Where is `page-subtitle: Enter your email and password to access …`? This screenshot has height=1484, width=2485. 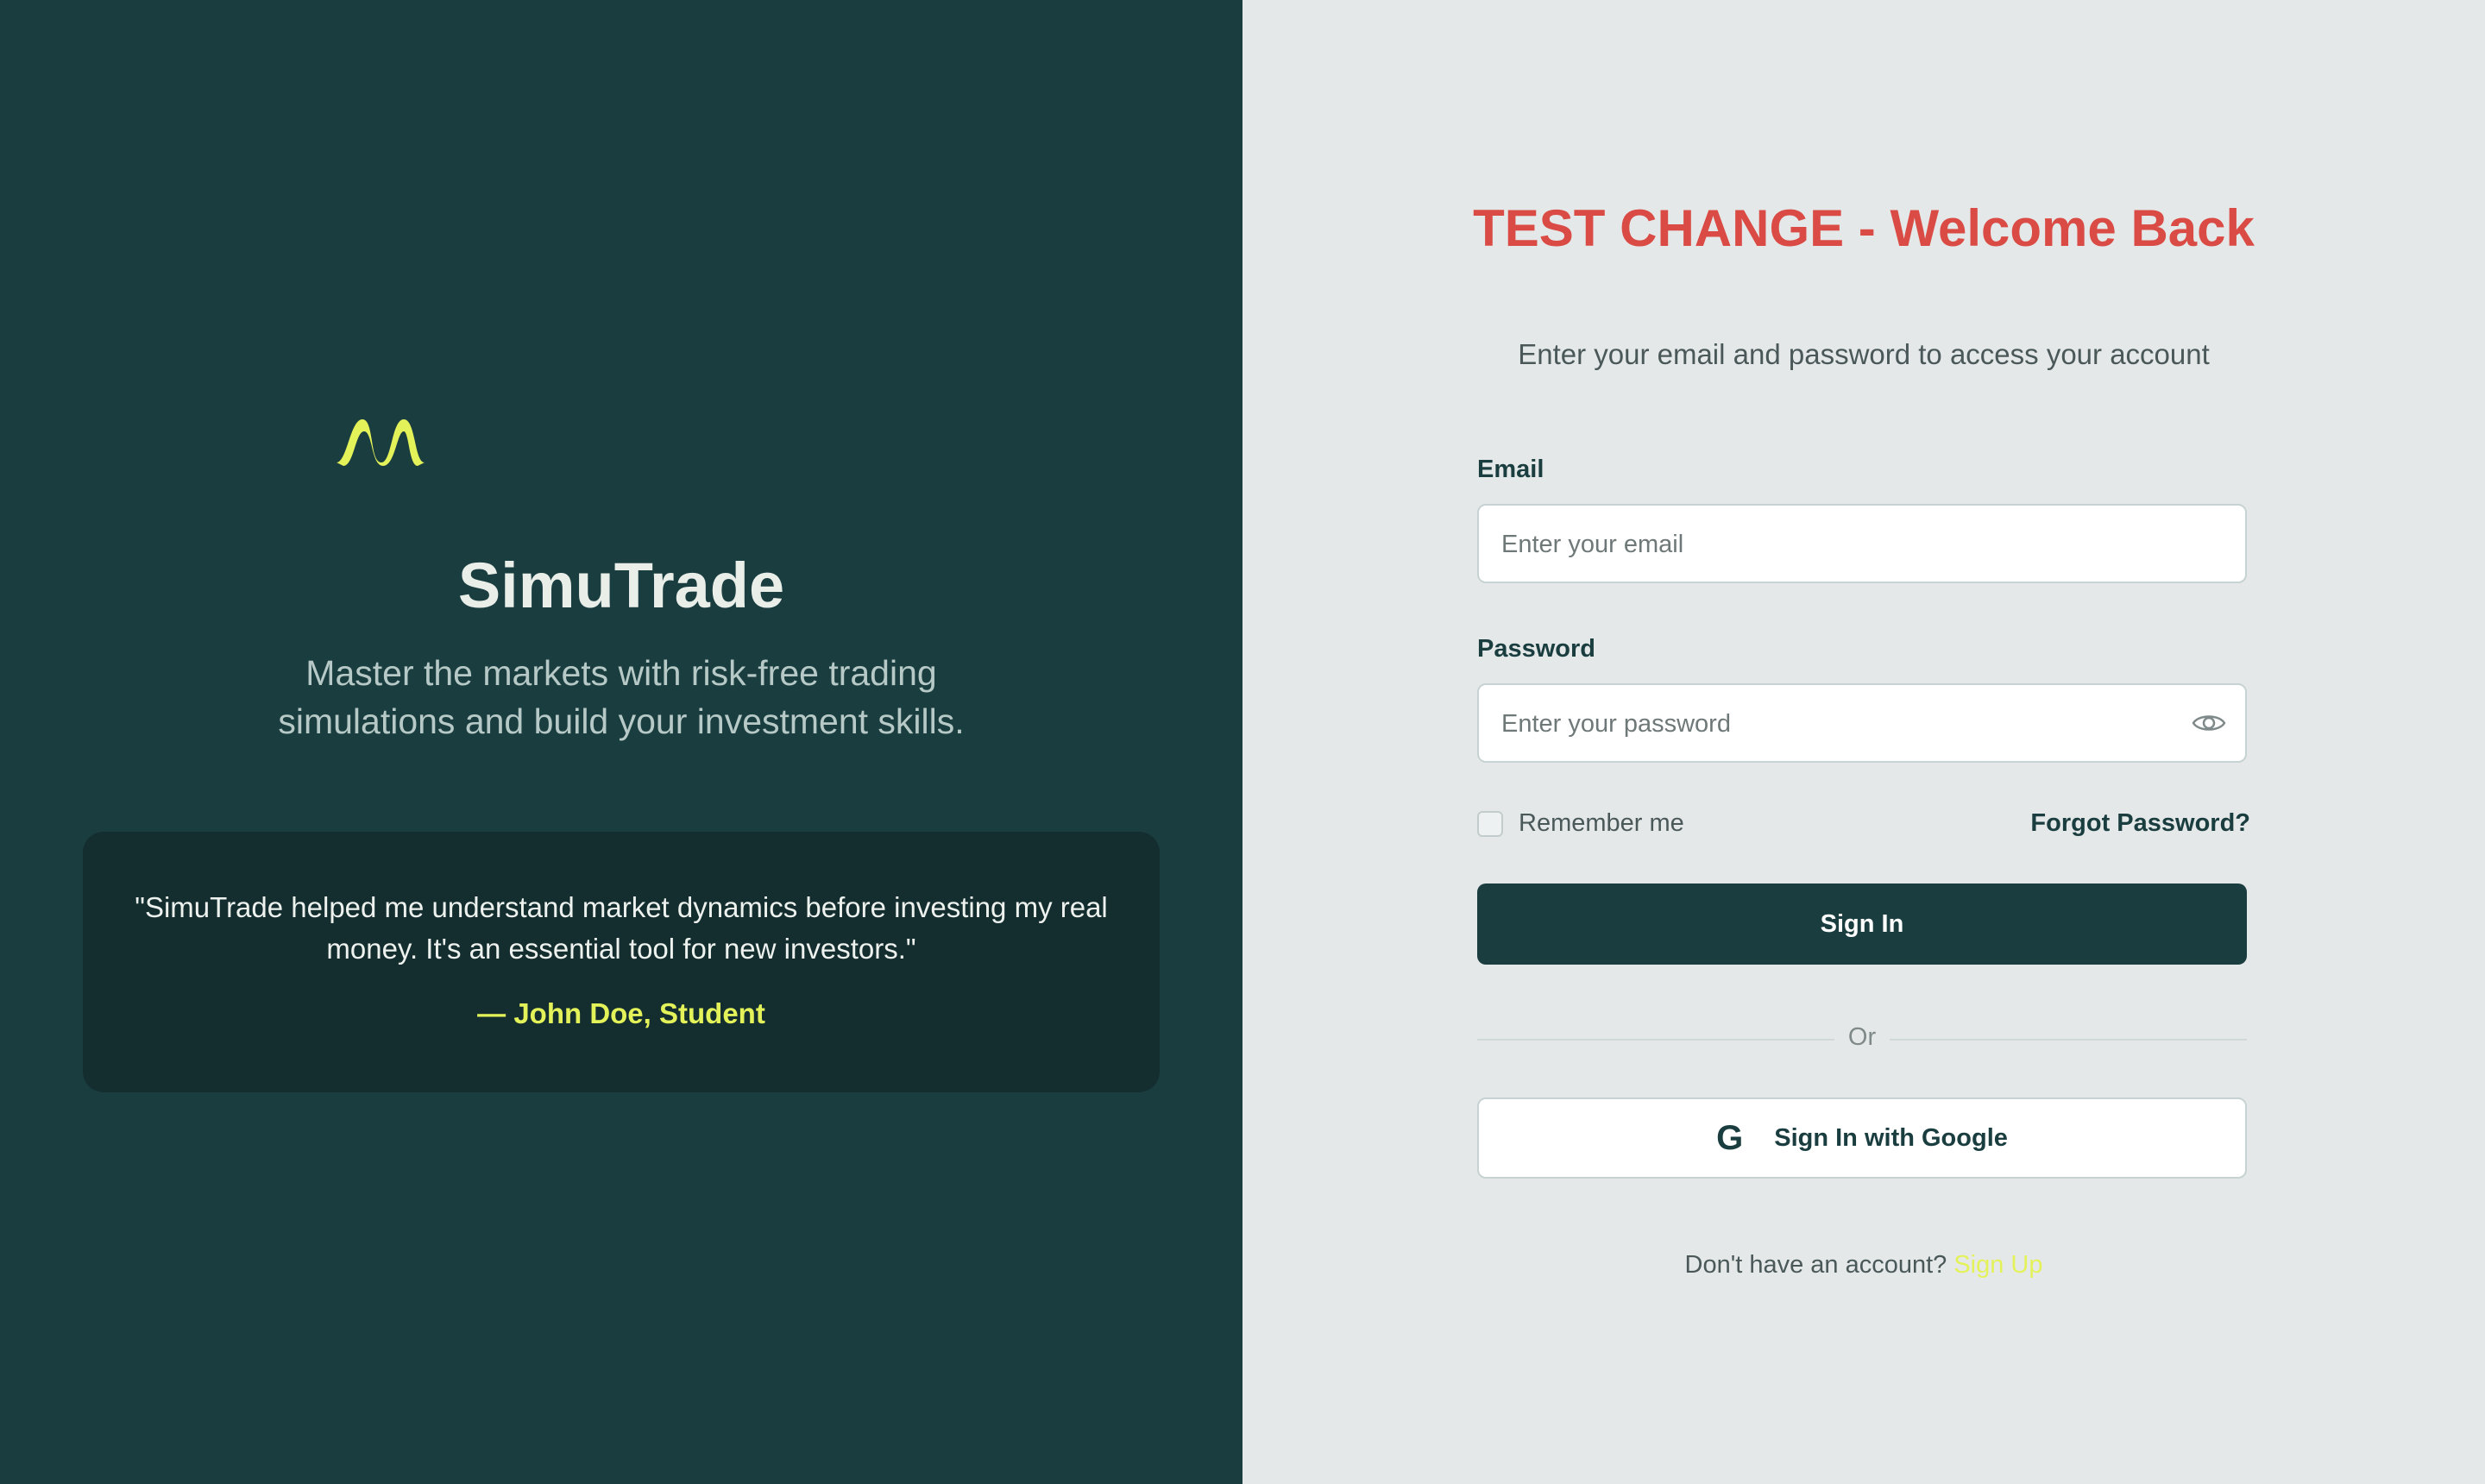 page-subtitle: Enter your email and password to access … is located at coordinates (1864, 354).